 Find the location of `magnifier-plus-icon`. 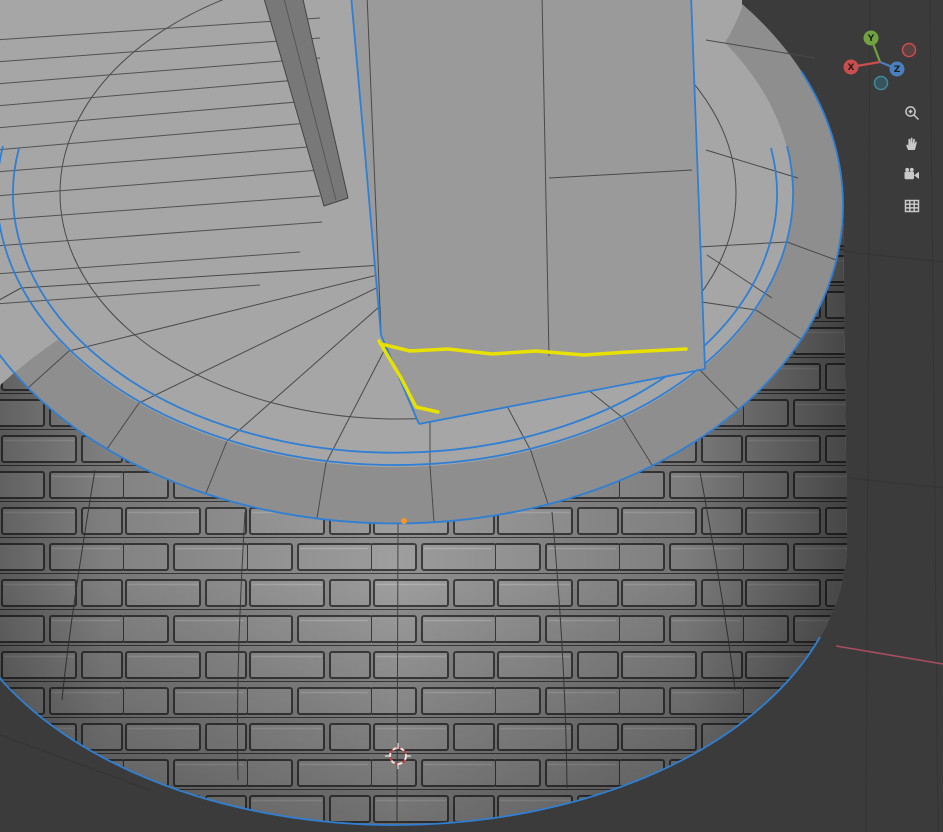

magnifier-plus-icon is located at coordinates (912, 113).